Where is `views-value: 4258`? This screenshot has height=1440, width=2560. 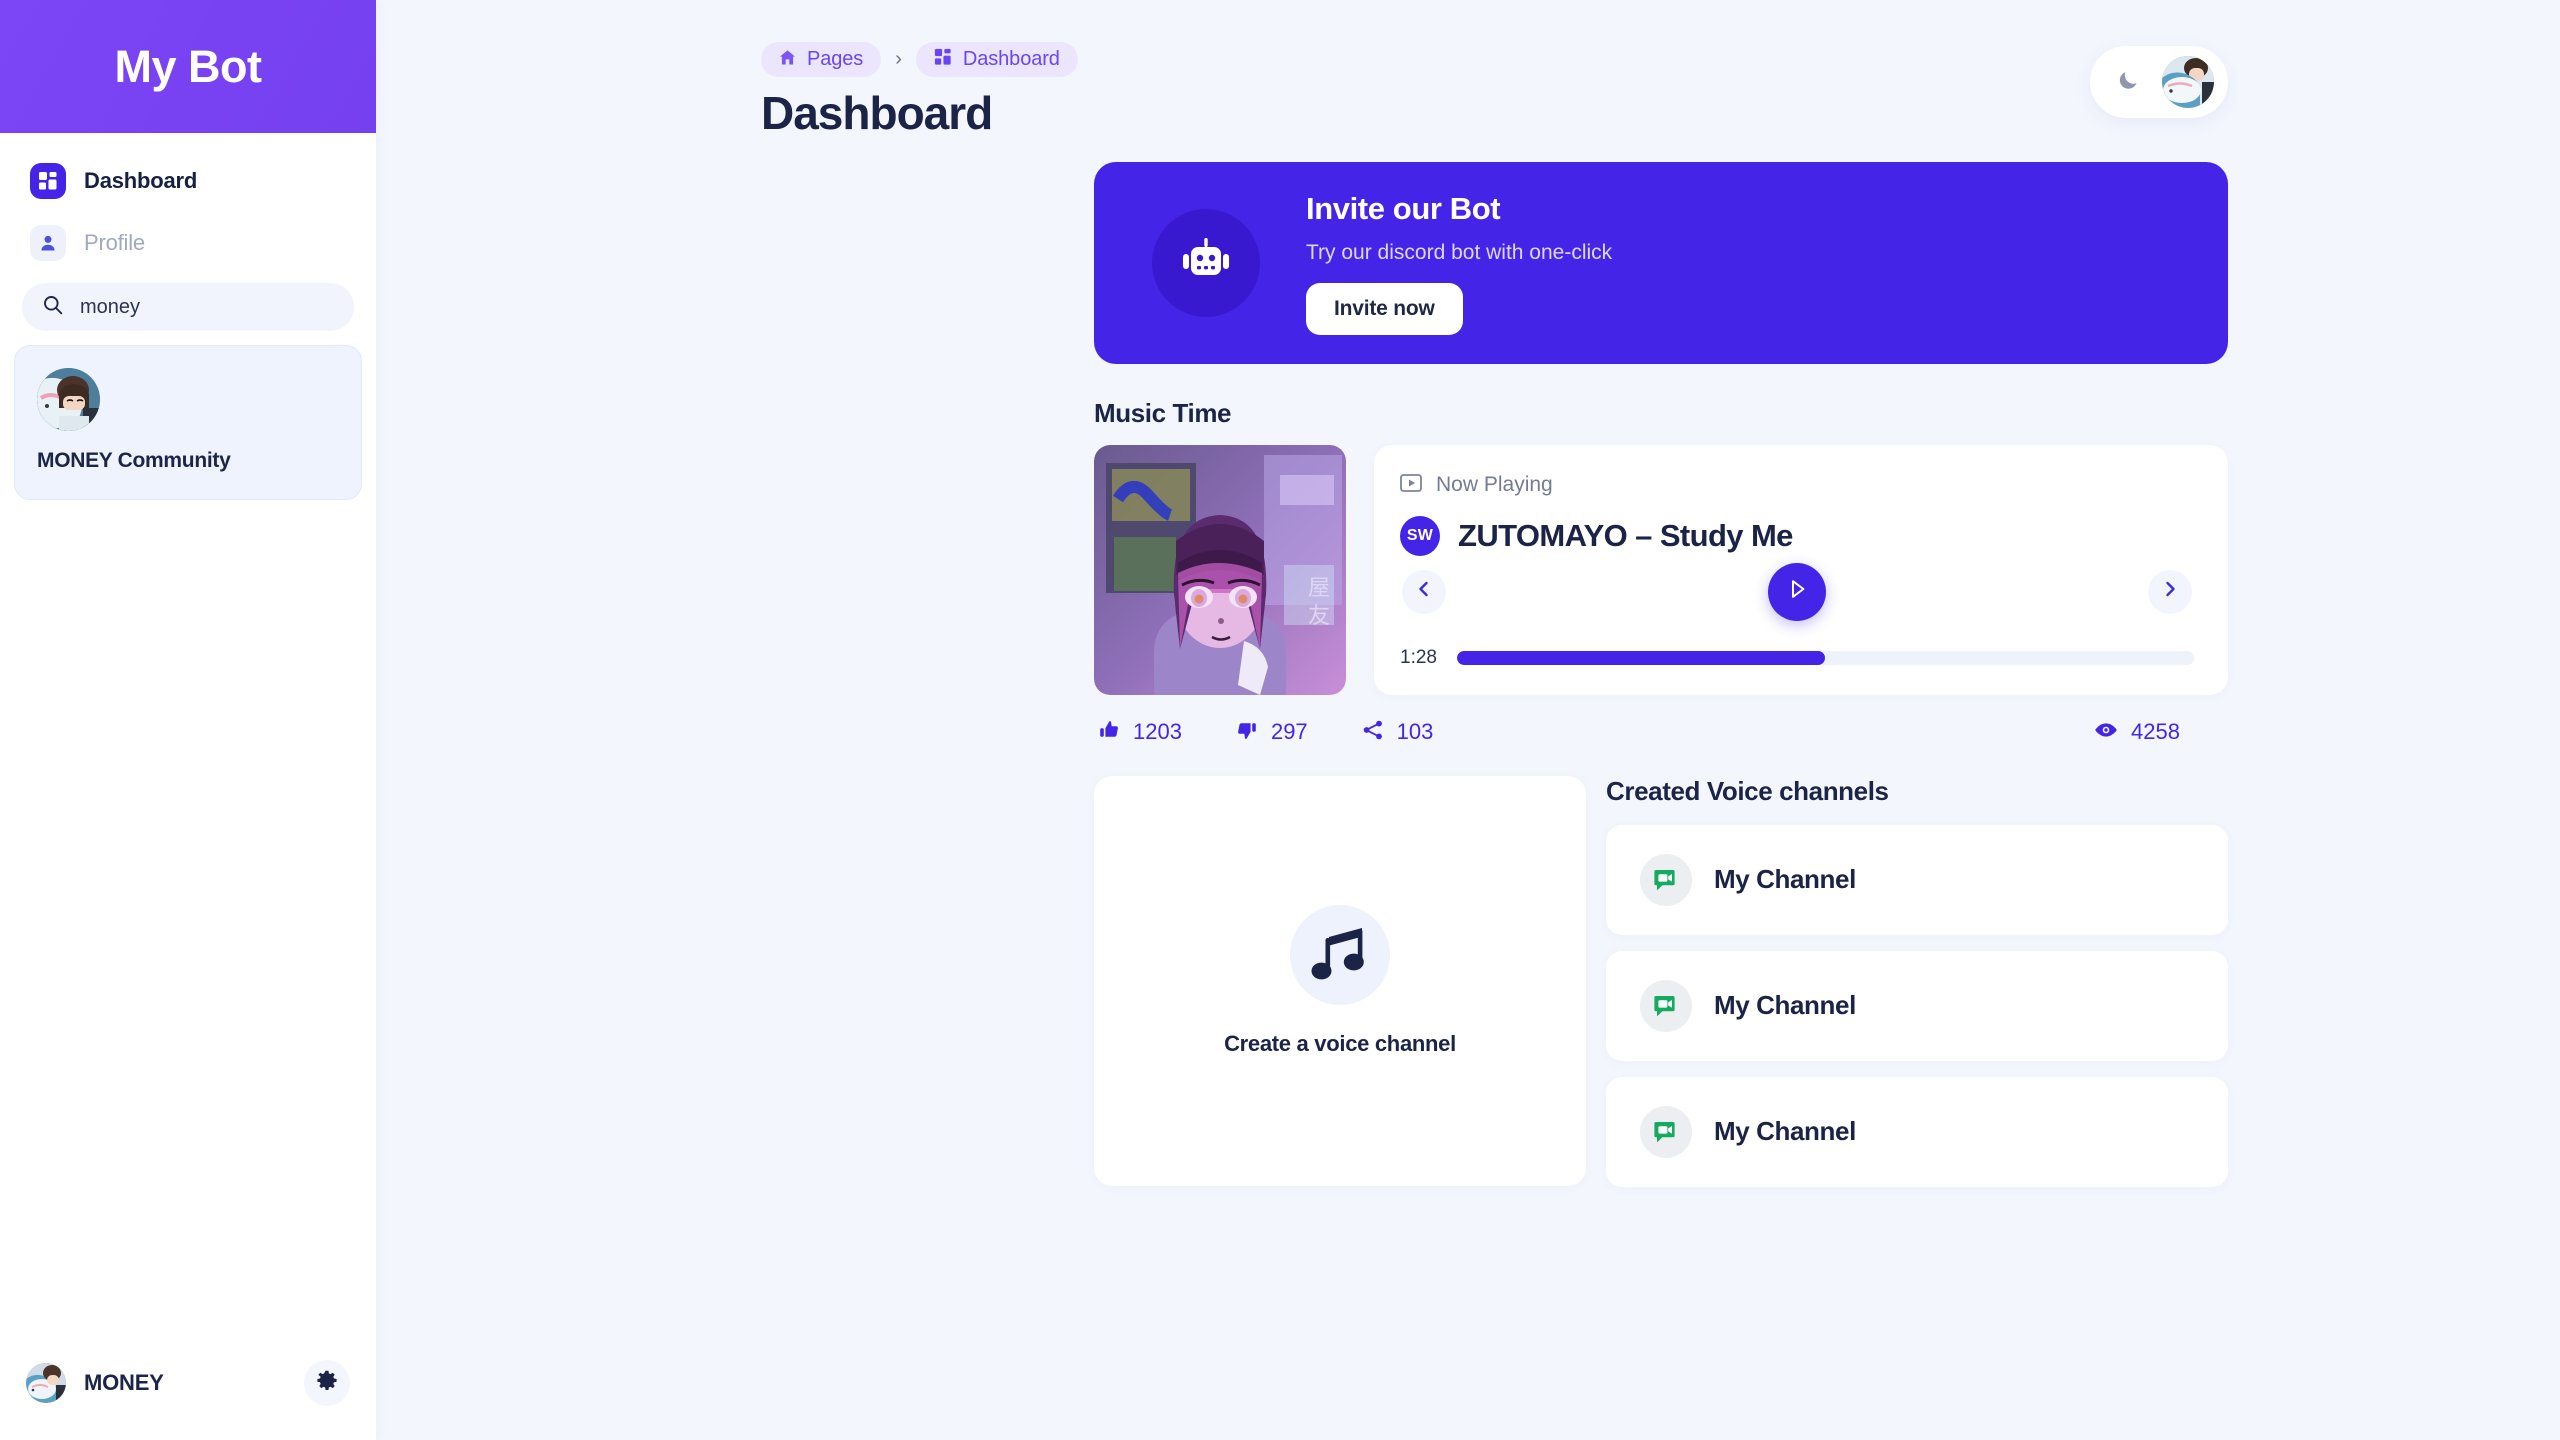 views-value: 4258 is located at coordinates (2155, 732).